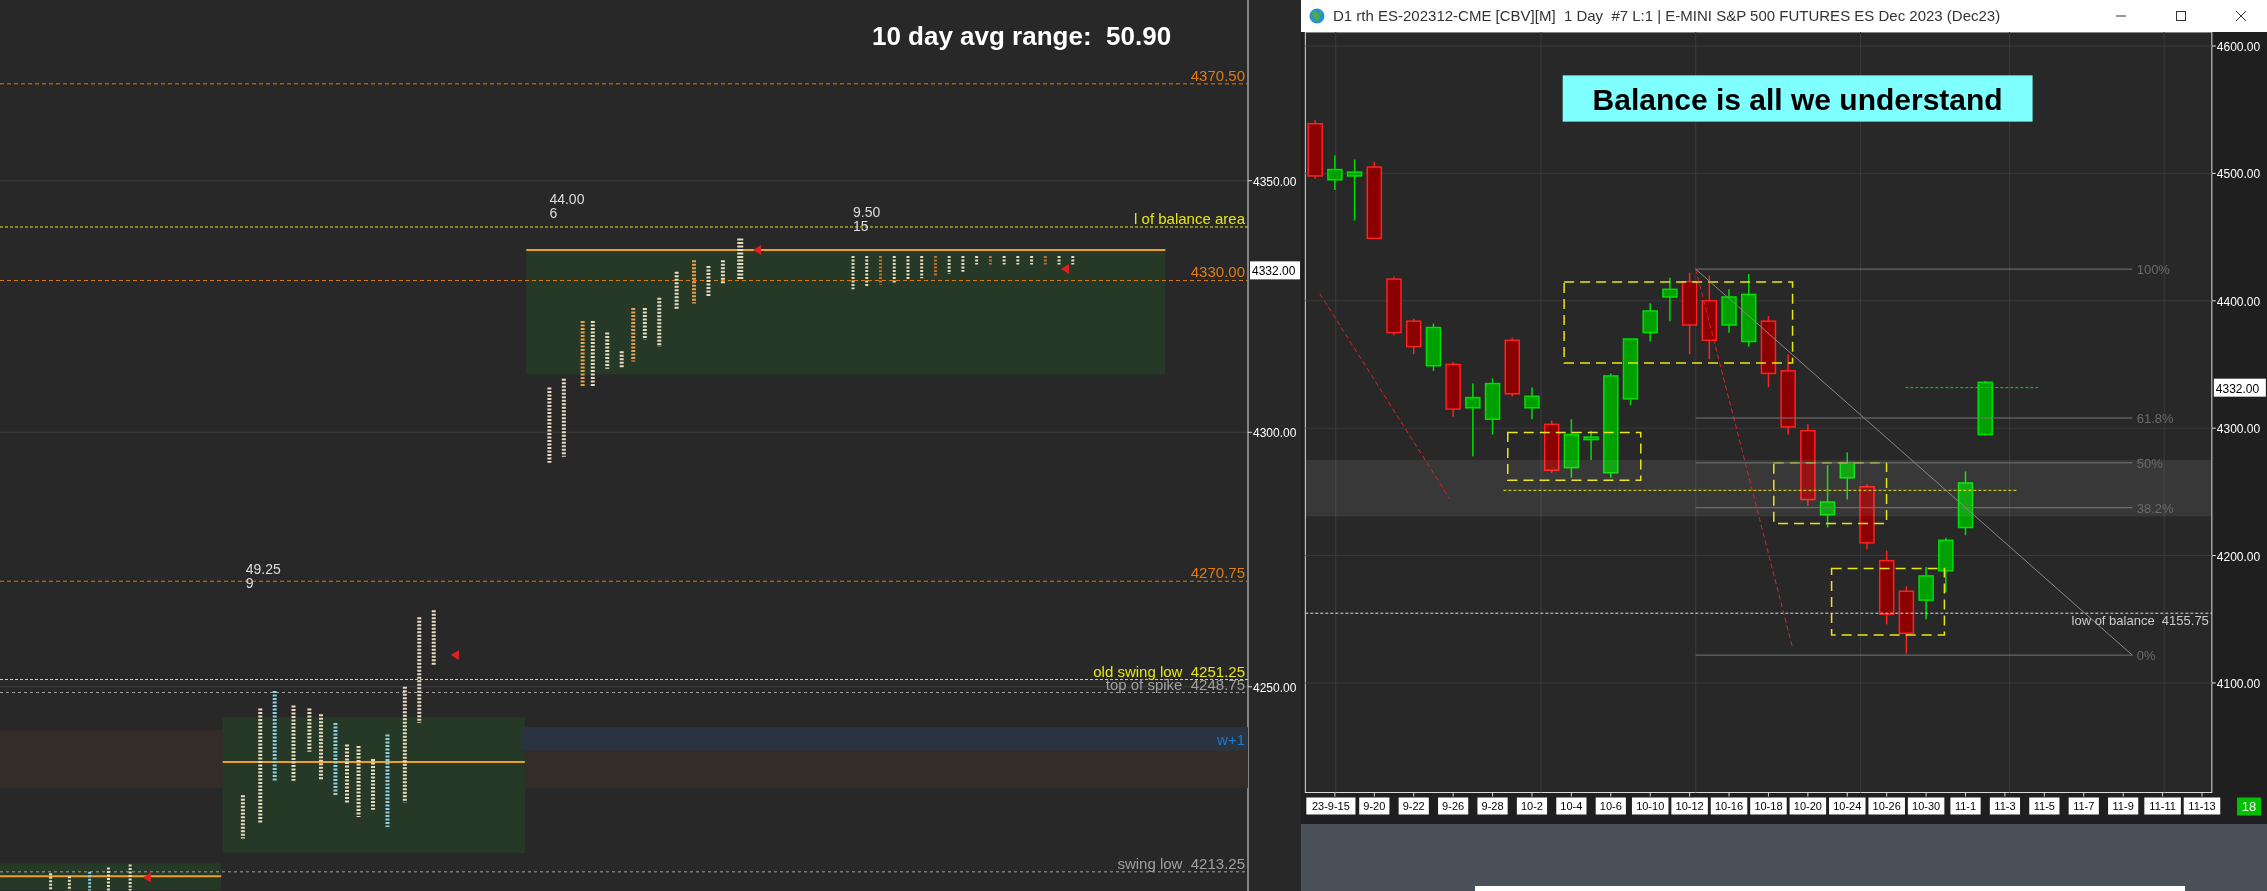 This screenshot has height=891, width=2267. I want to click on y-axis-label: 4100.00, so click(2238, 683).